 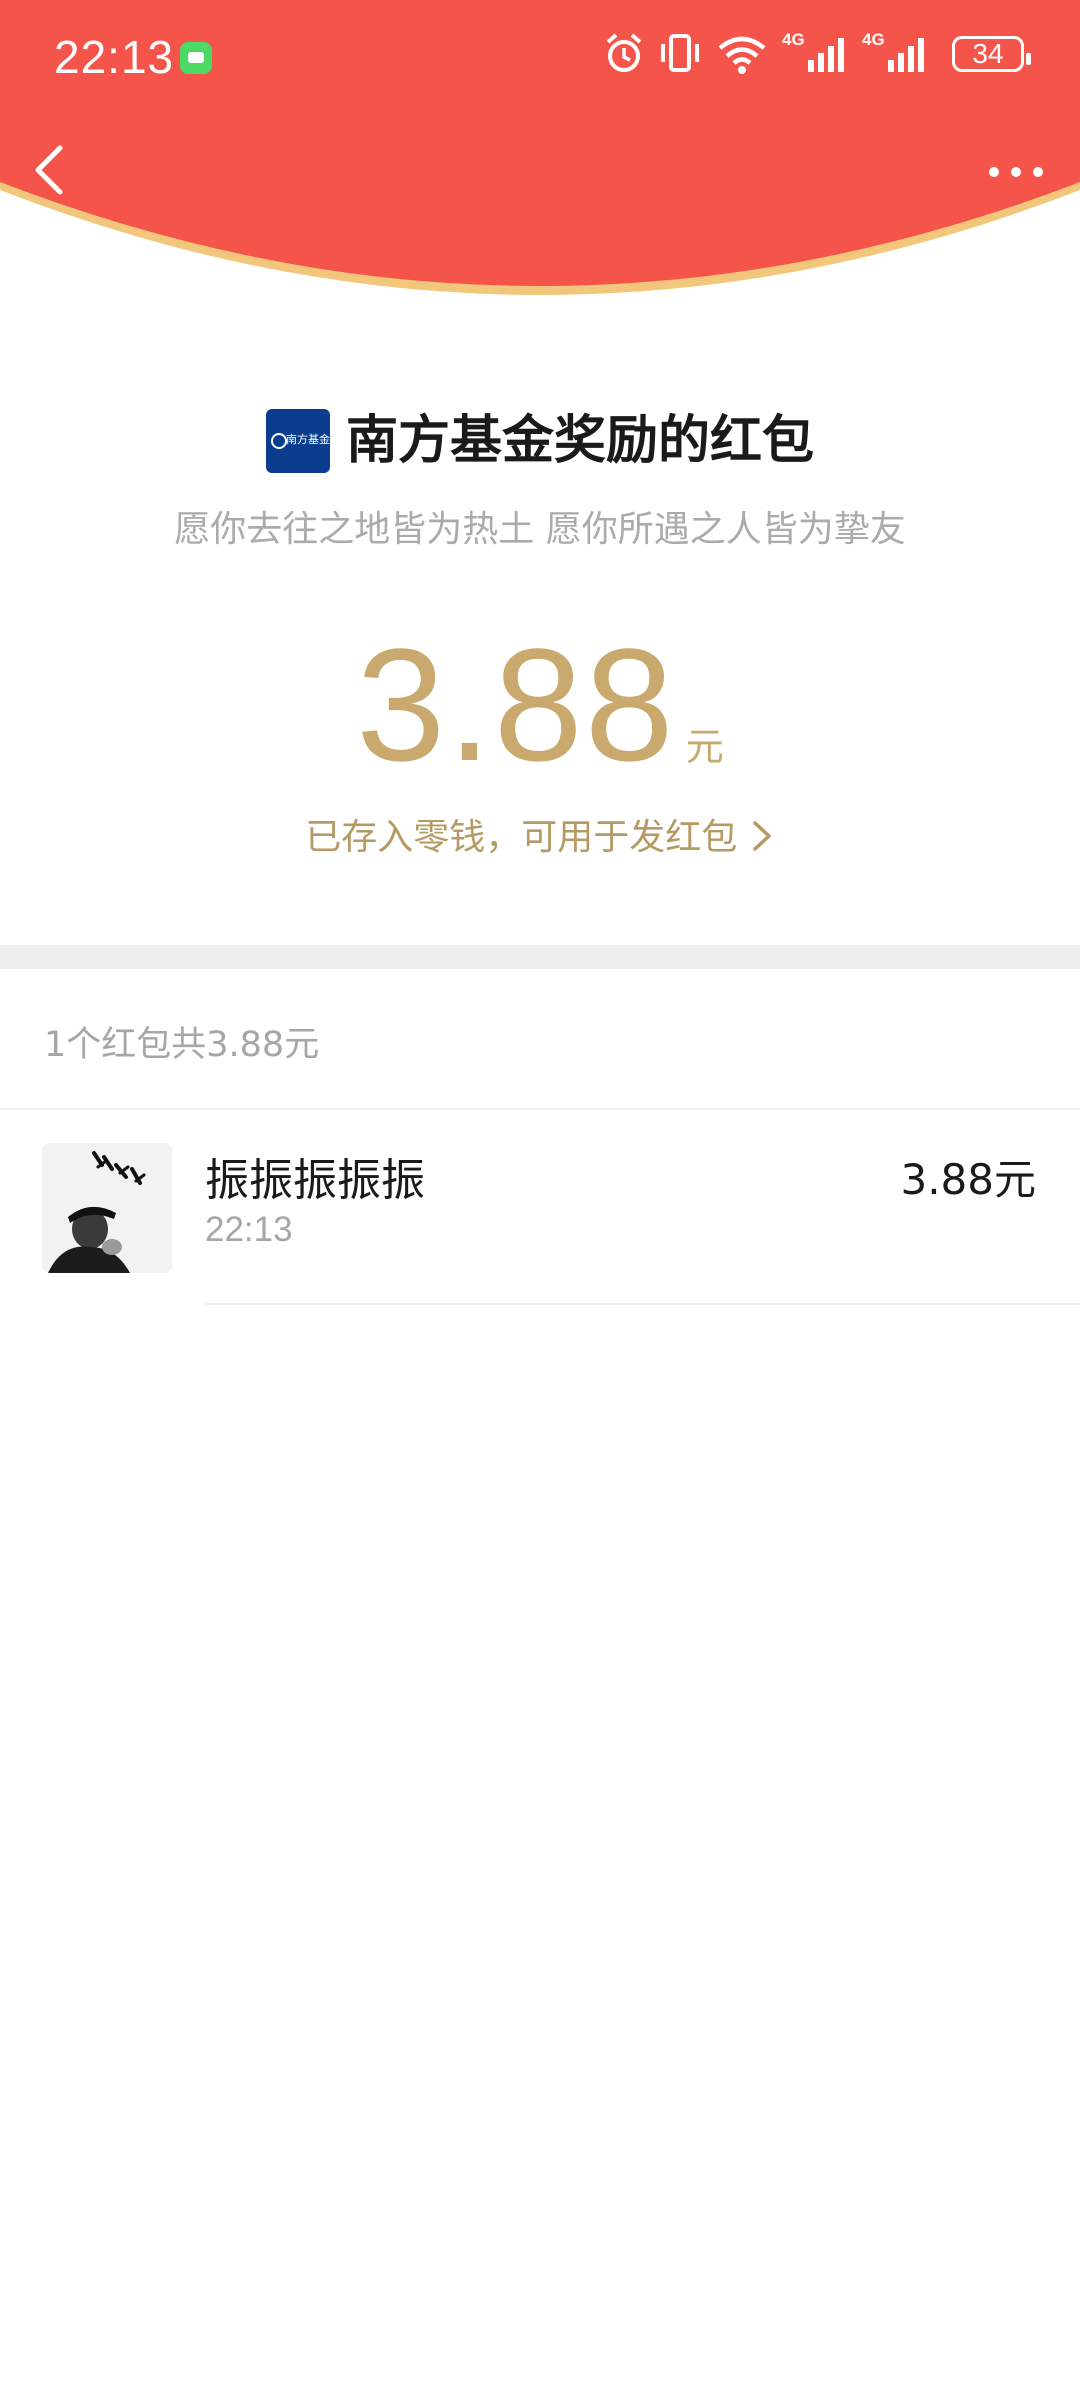 I want to click on deposit-info-link: 已存入零钱，可用于发红包, so click(x=540, y=834).